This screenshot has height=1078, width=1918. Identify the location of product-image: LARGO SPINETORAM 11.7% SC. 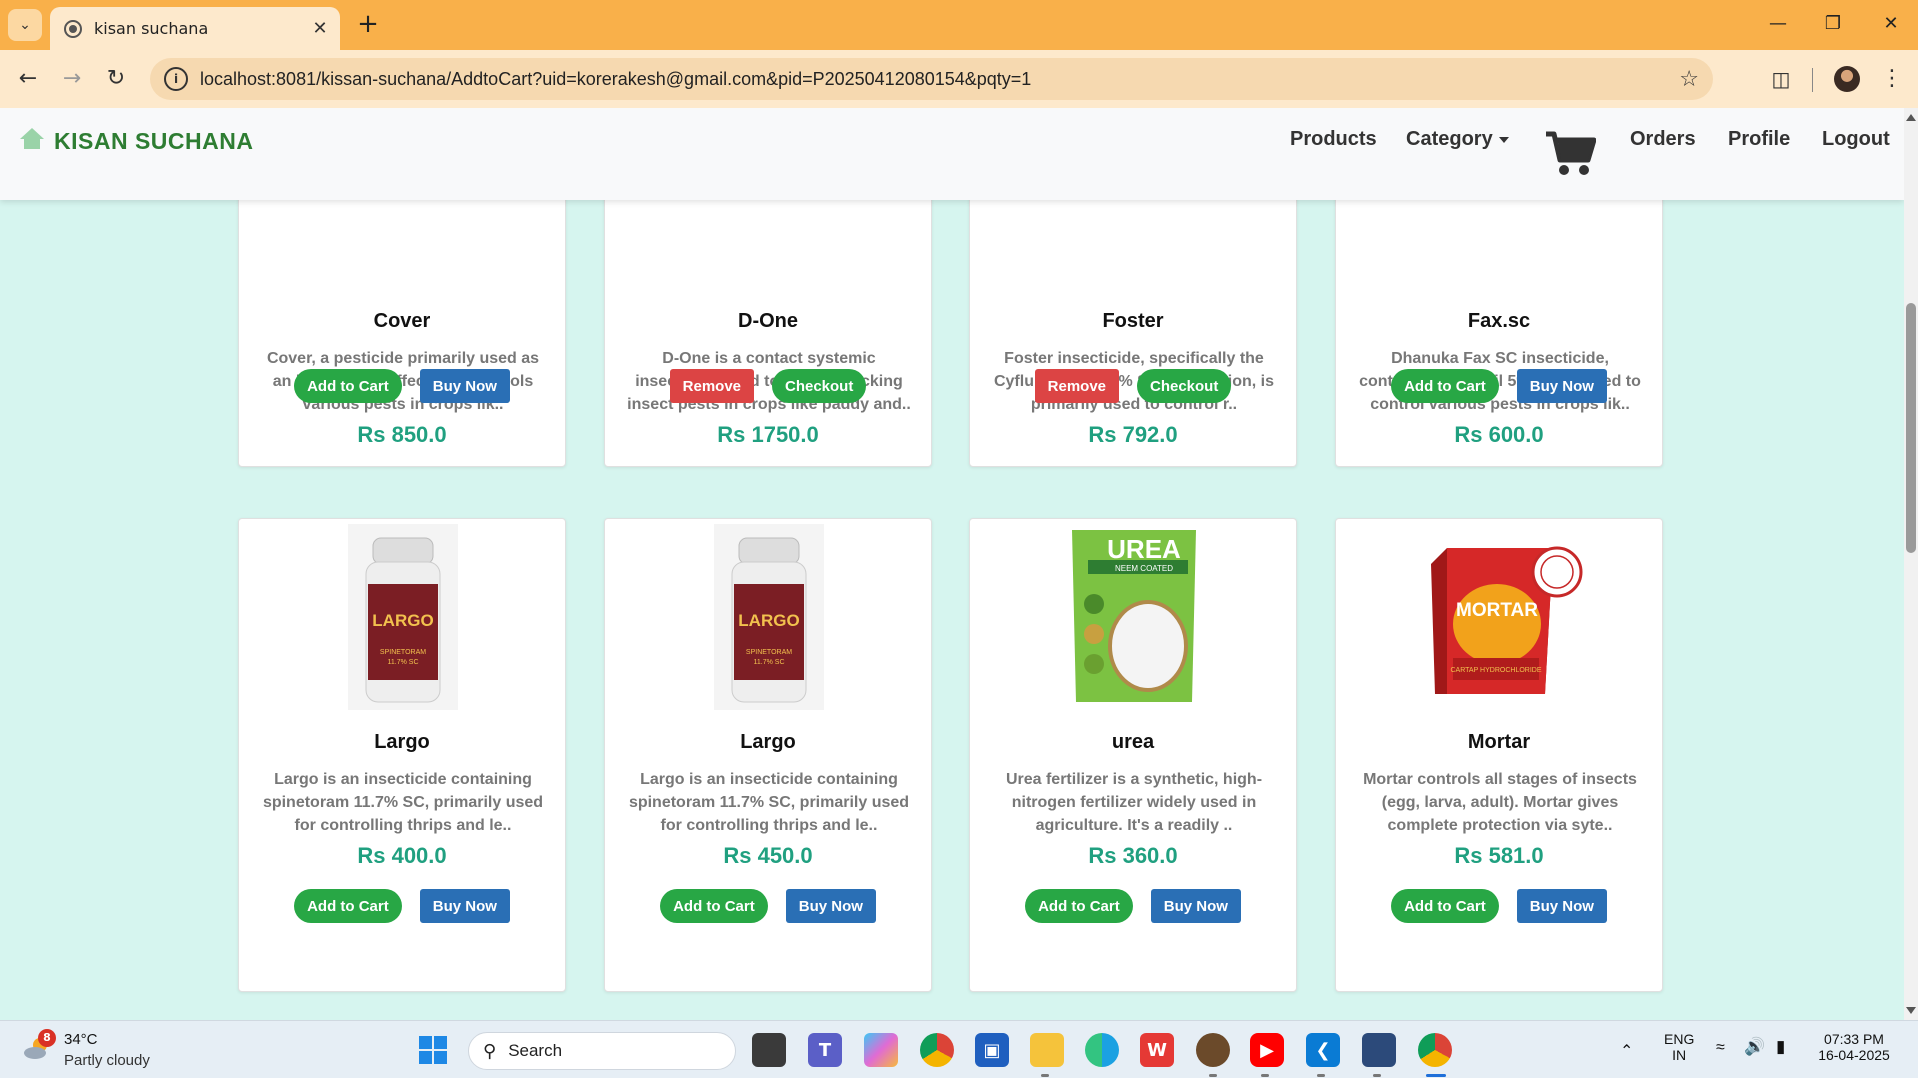
(403, 617).